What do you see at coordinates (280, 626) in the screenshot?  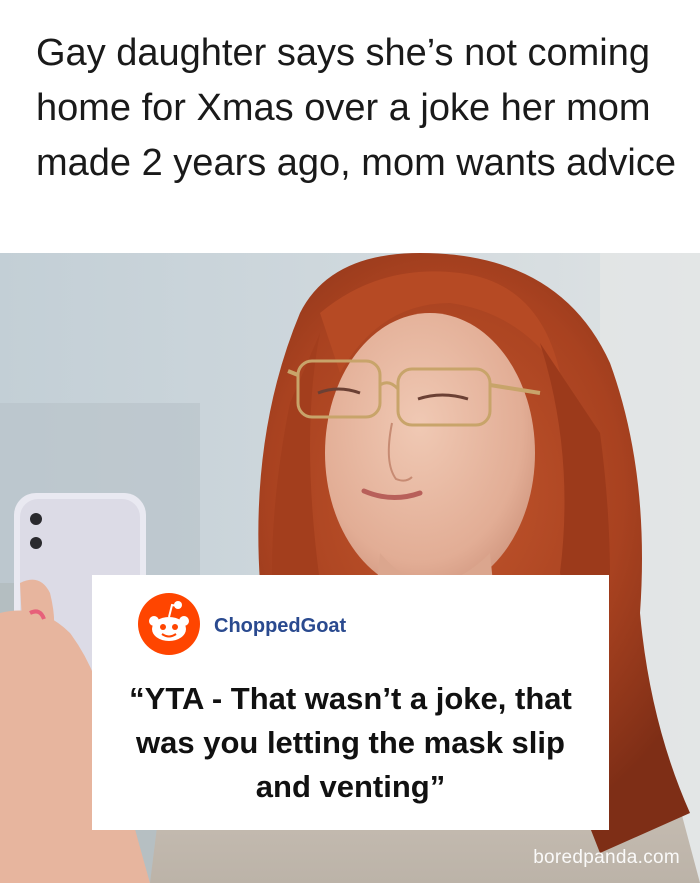 I see `username: ChoppedGoat` at bounding box center [280, 626].